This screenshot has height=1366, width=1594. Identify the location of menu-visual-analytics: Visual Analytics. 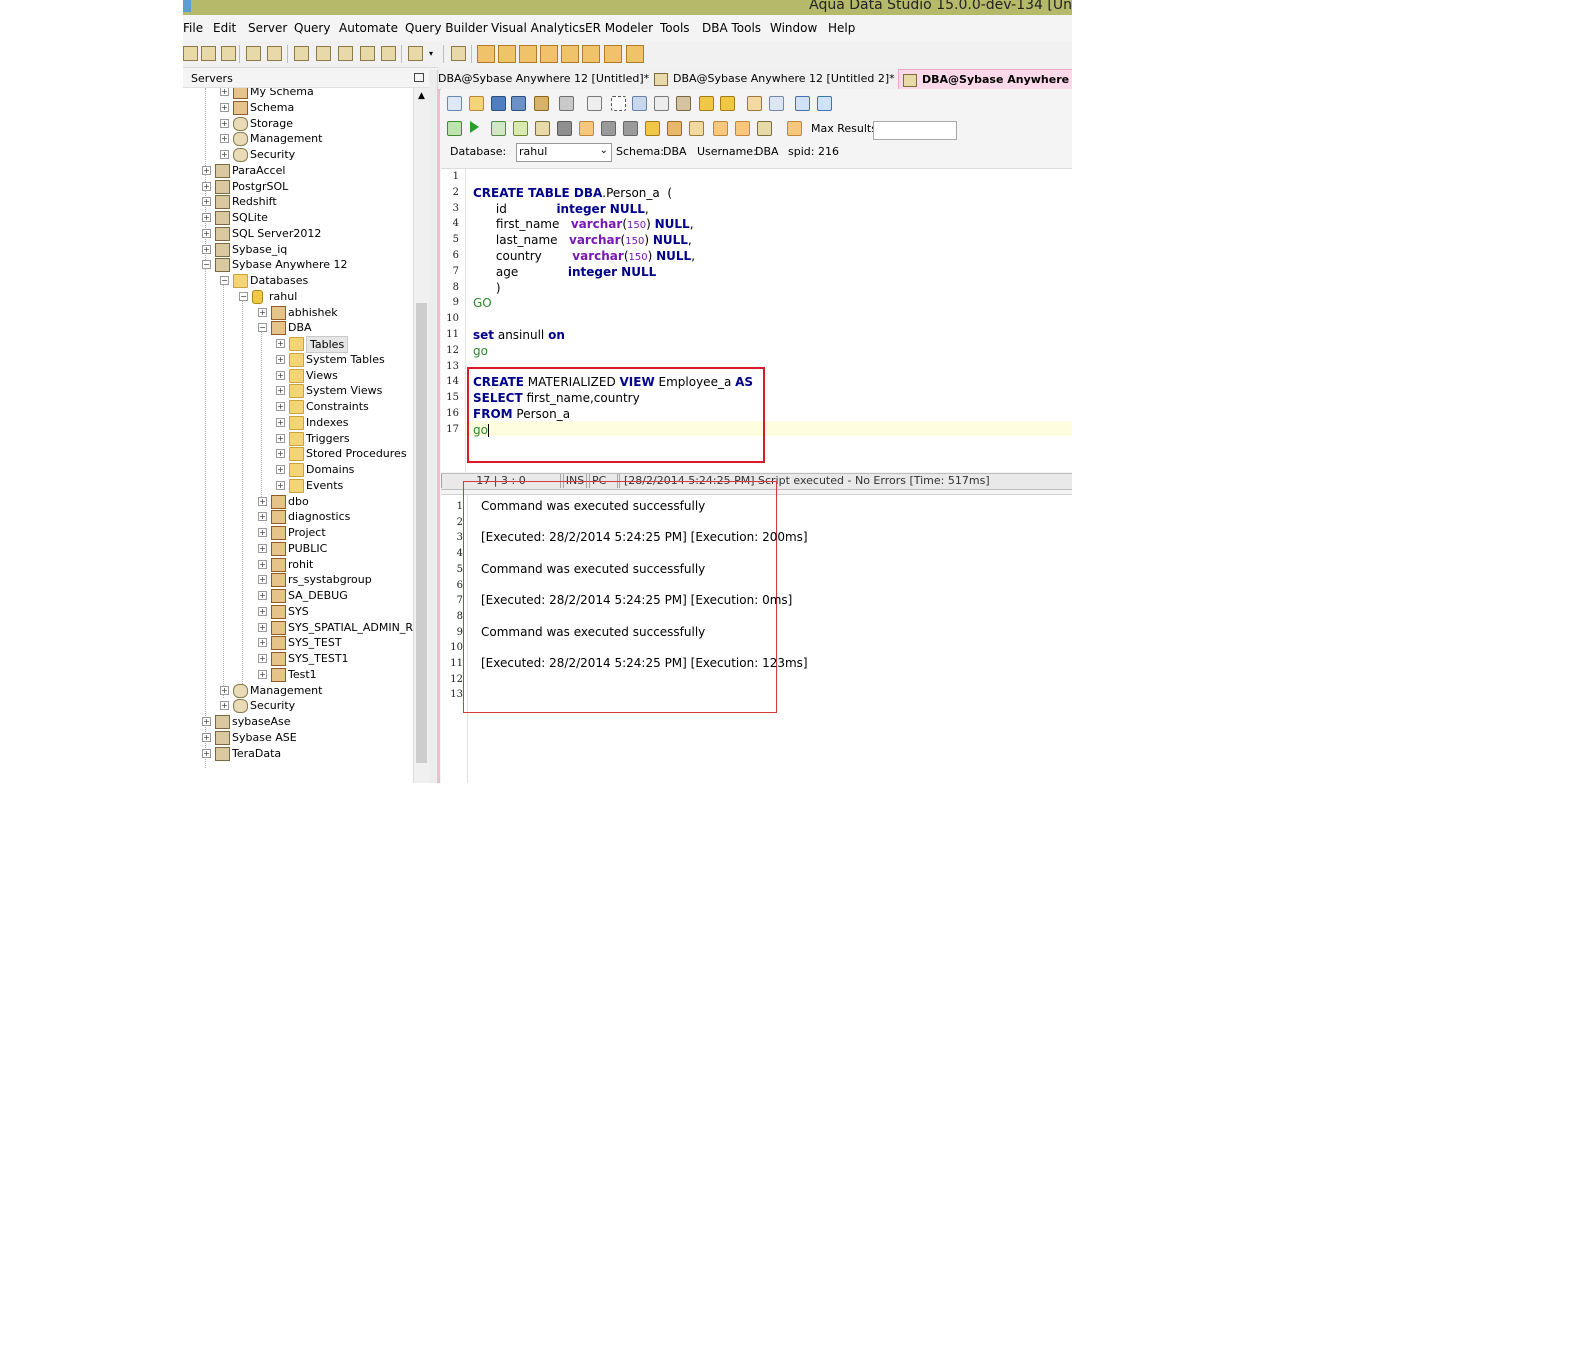
(538, 28).